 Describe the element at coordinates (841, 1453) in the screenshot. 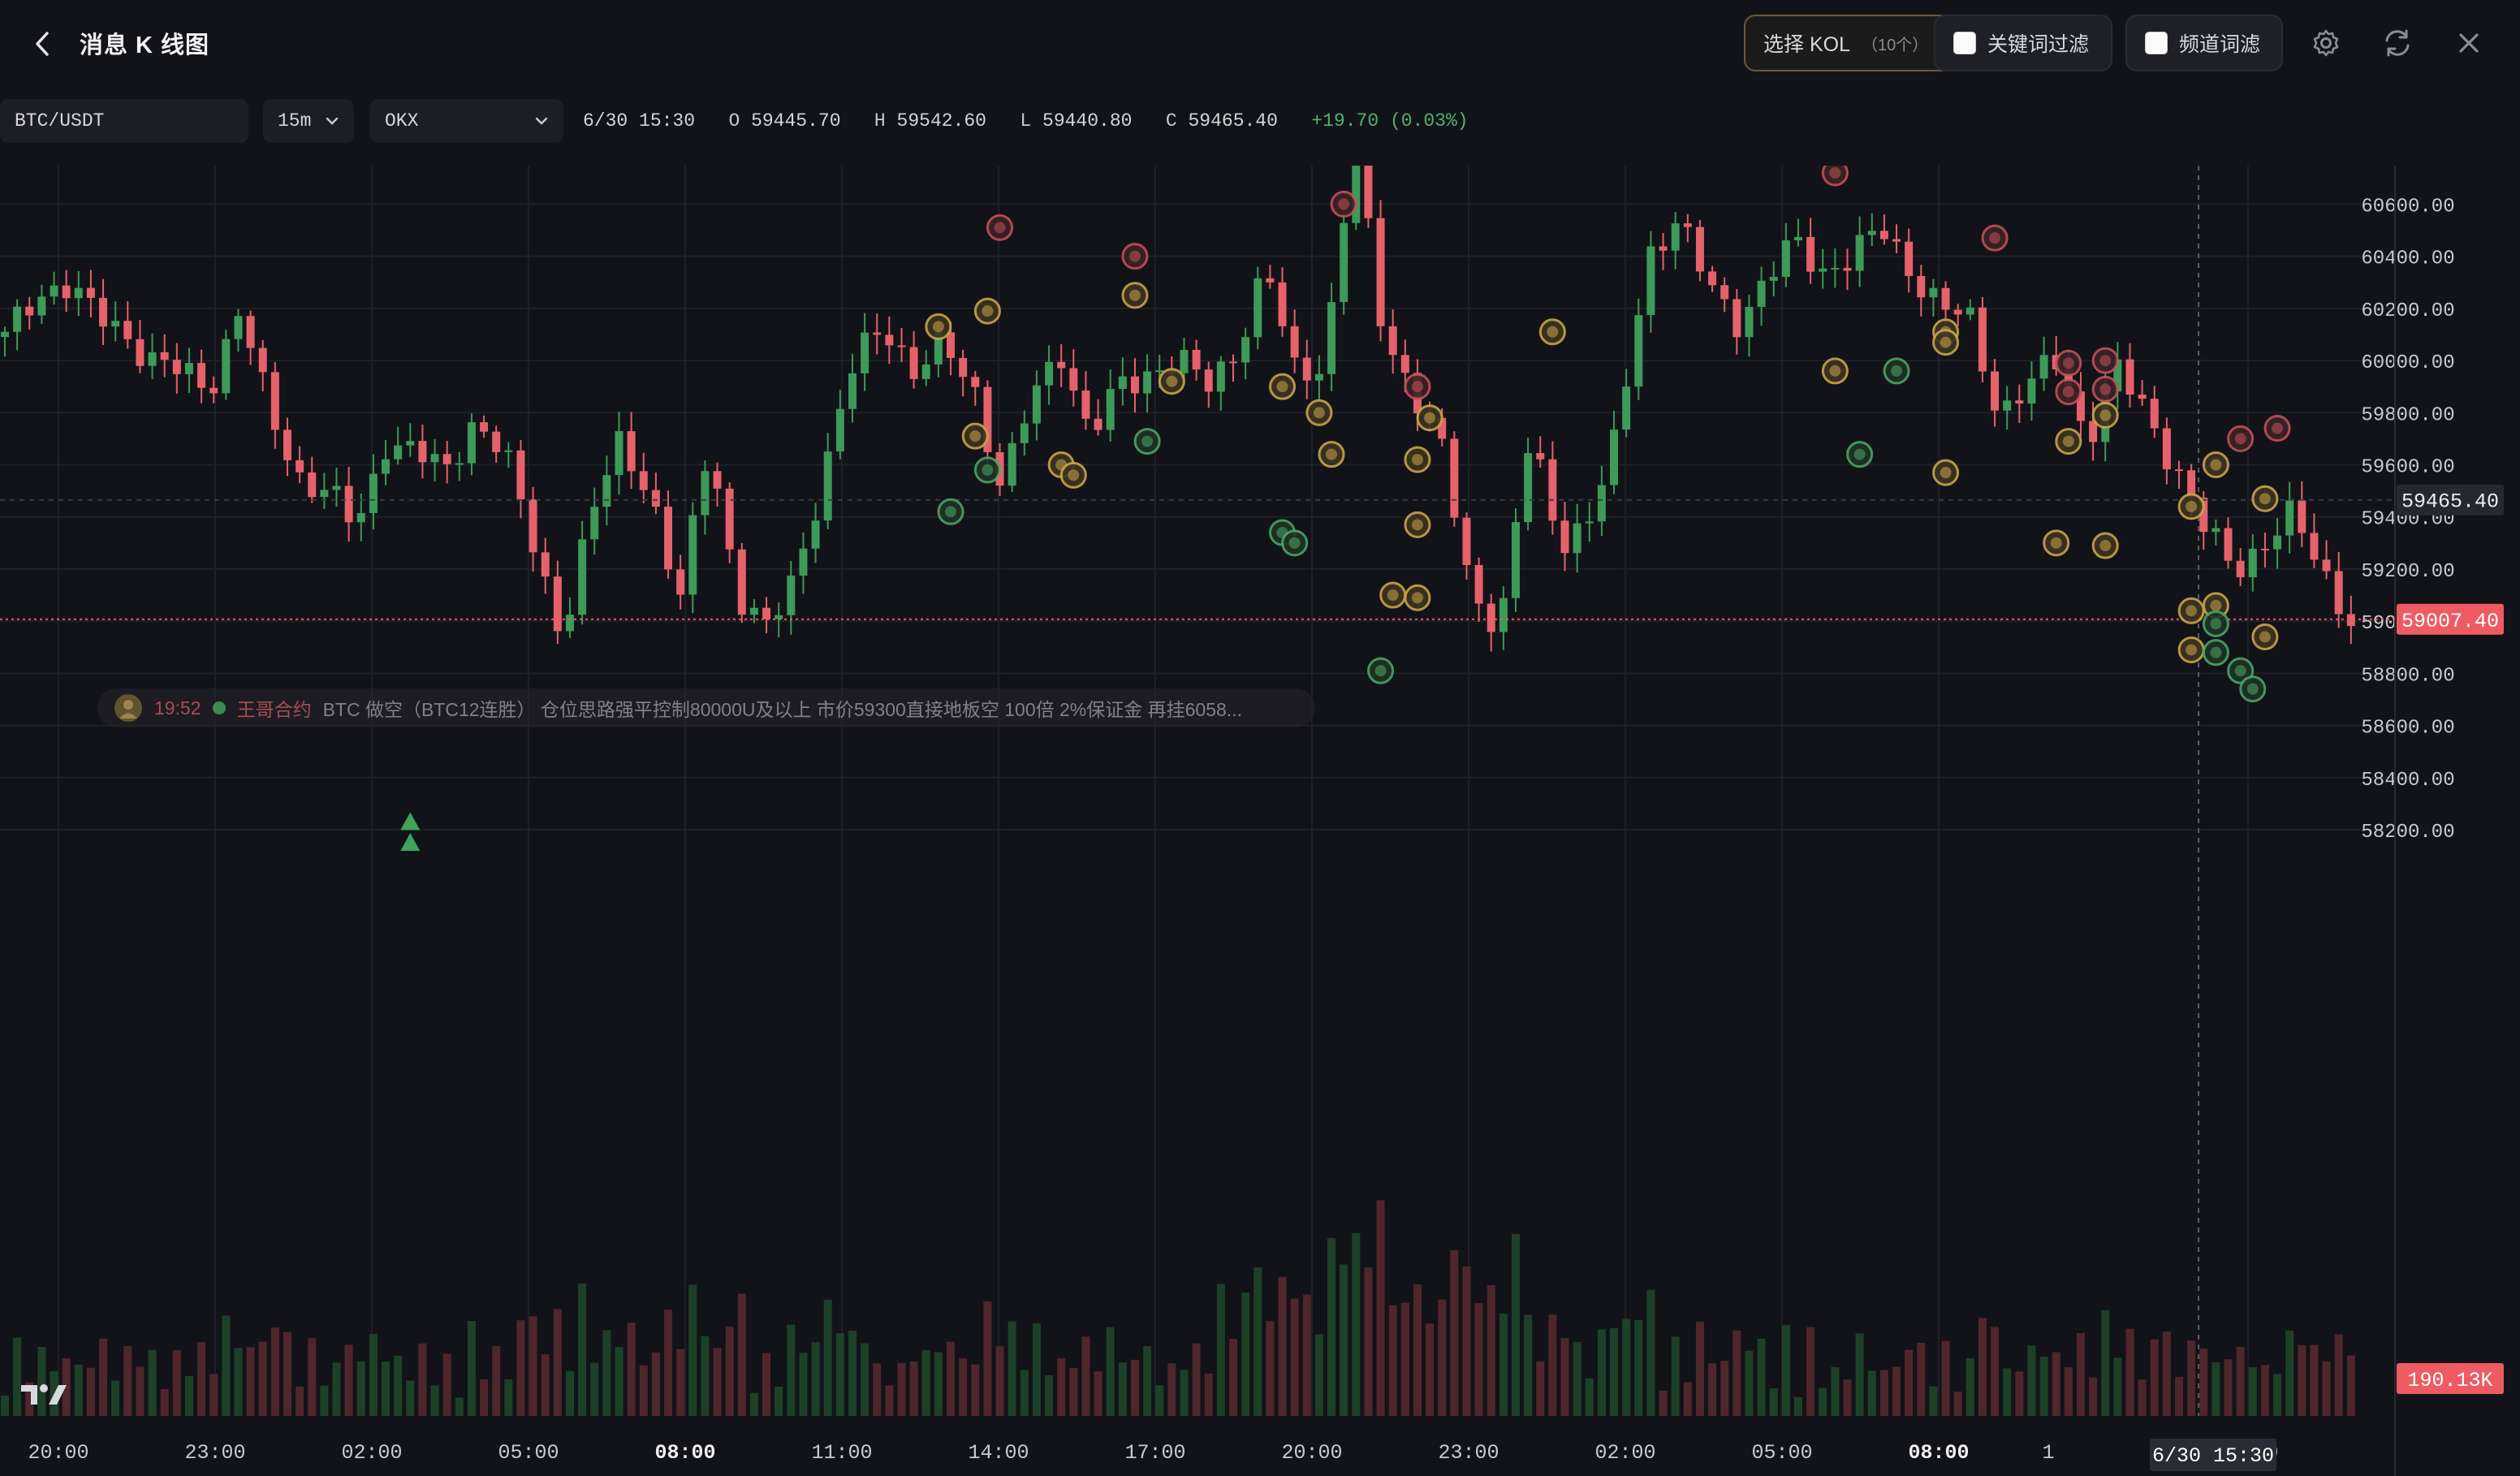

I see `x-tick-label: 11:00` at that location.